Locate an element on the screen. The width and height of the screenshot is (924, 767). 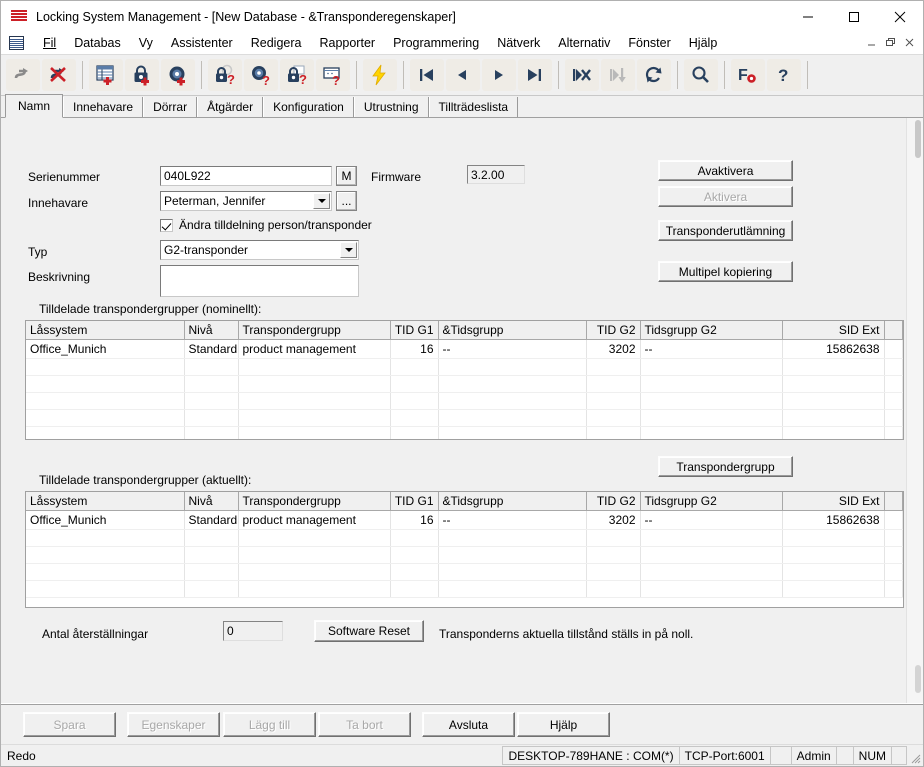
mdi-close-button is located at coordinates (909, 42).